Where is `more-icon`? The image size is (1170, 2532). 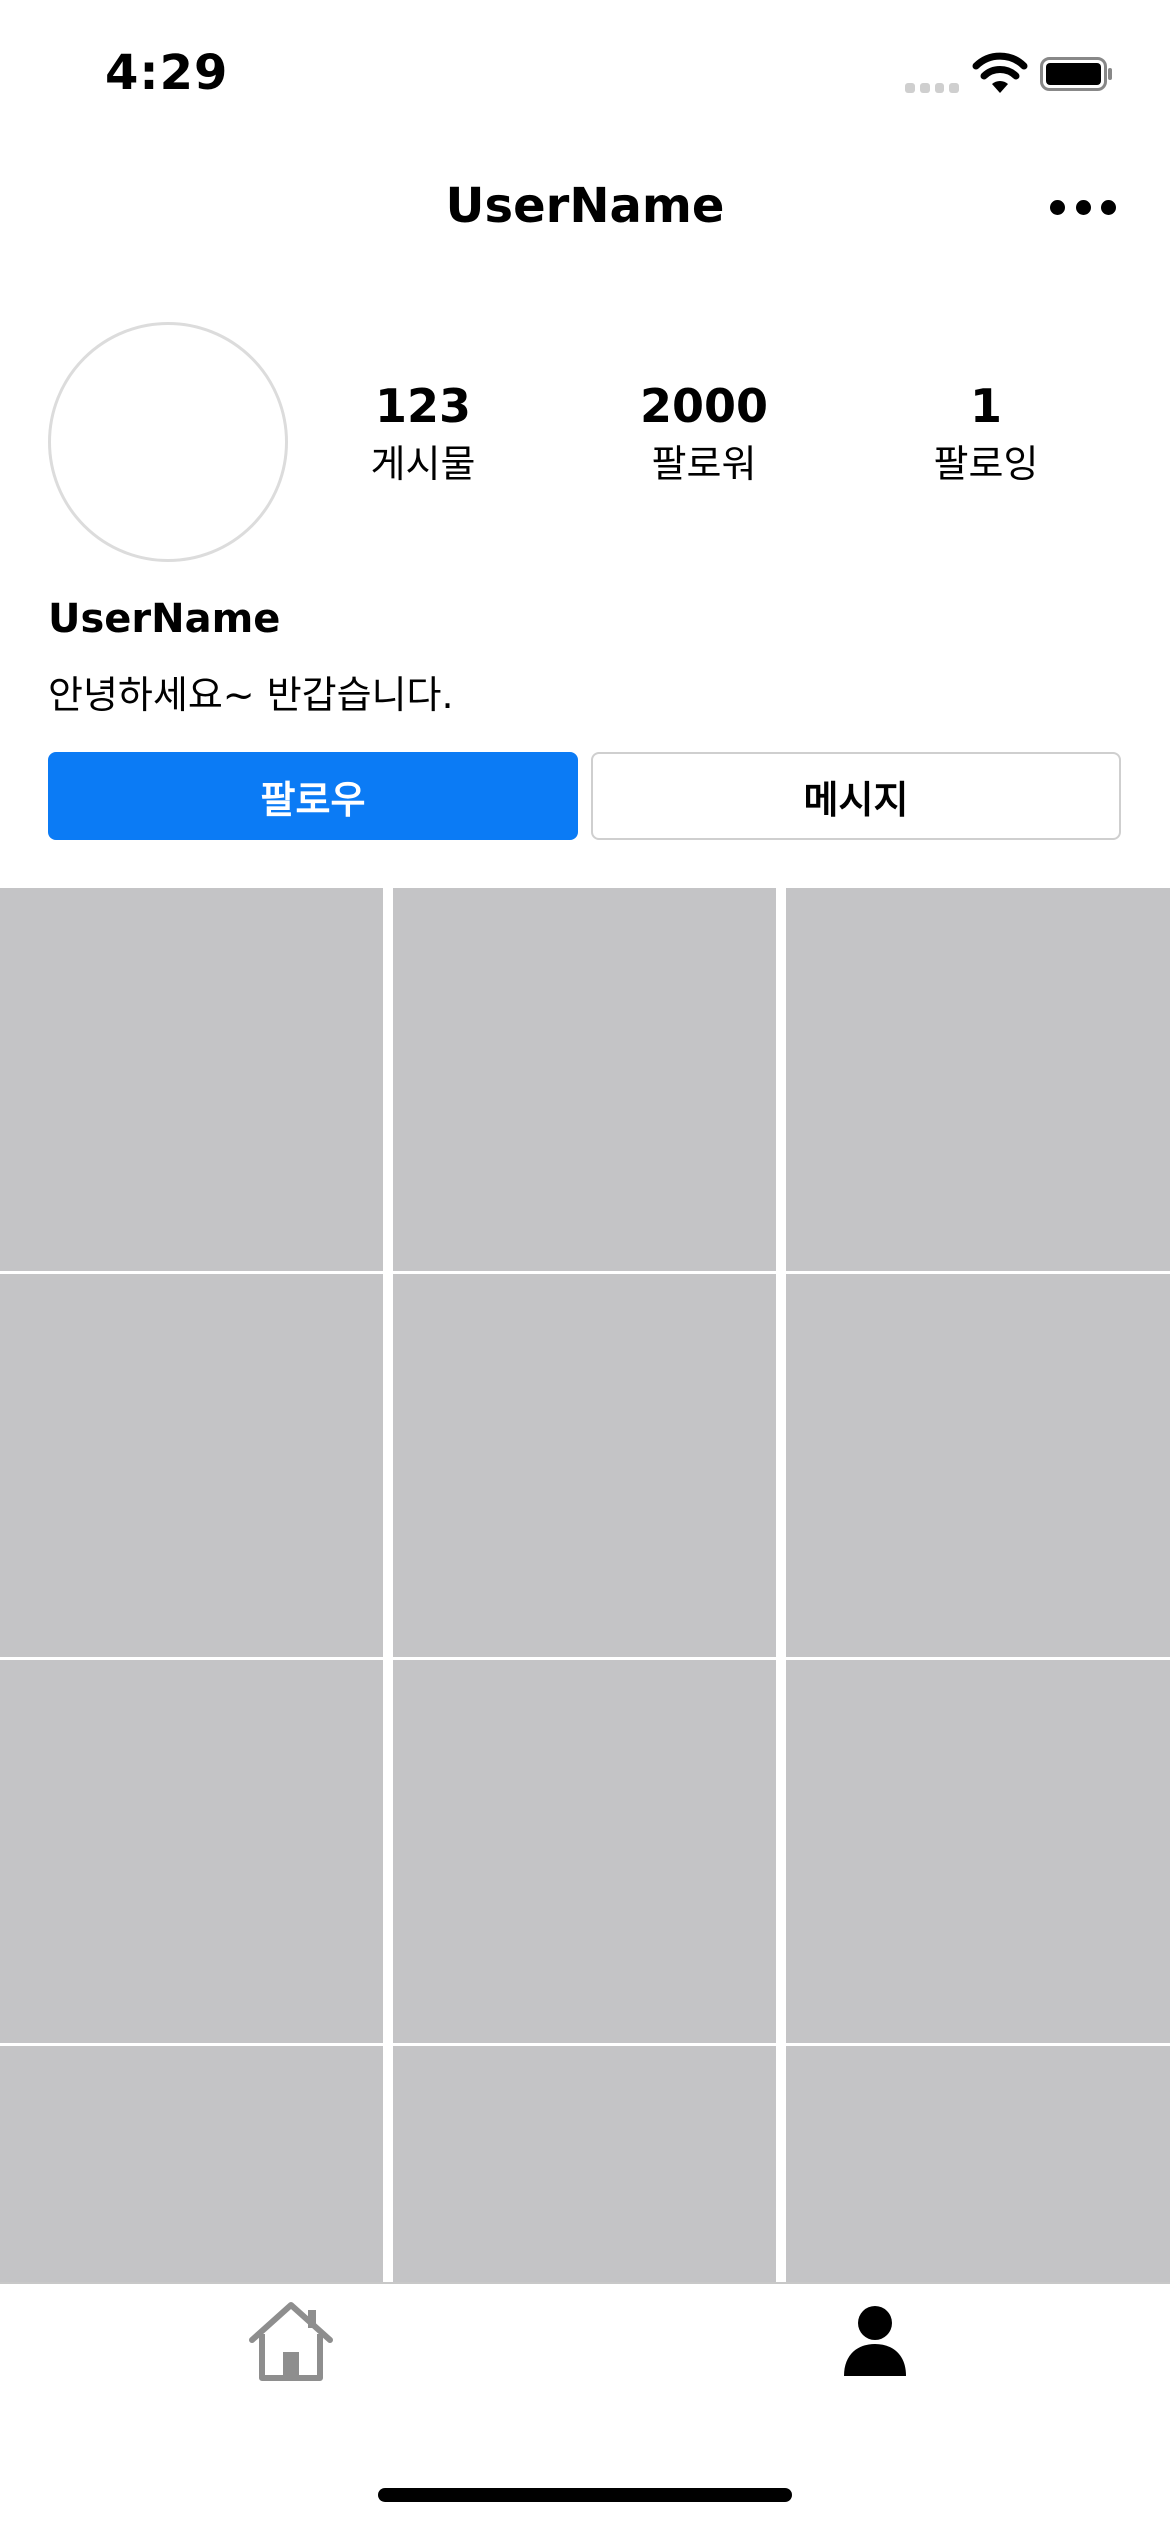 more-icon is located at coordinates (1083, 207).